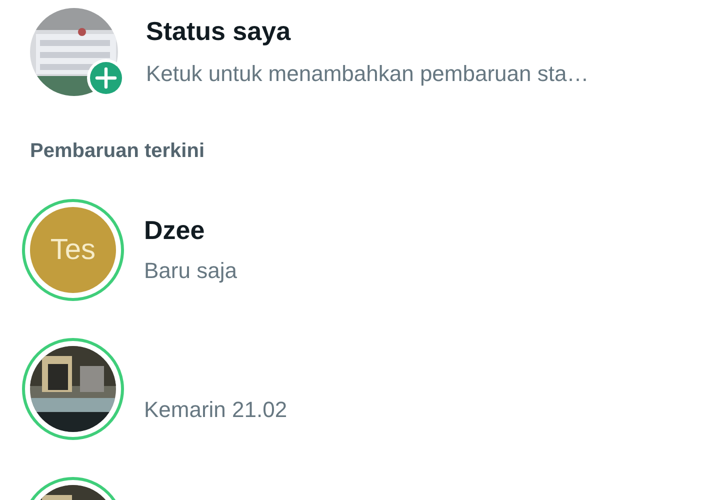 This screenshot has height=500, width=720. I want to click on status-title: Status saya, so click(219, 31).